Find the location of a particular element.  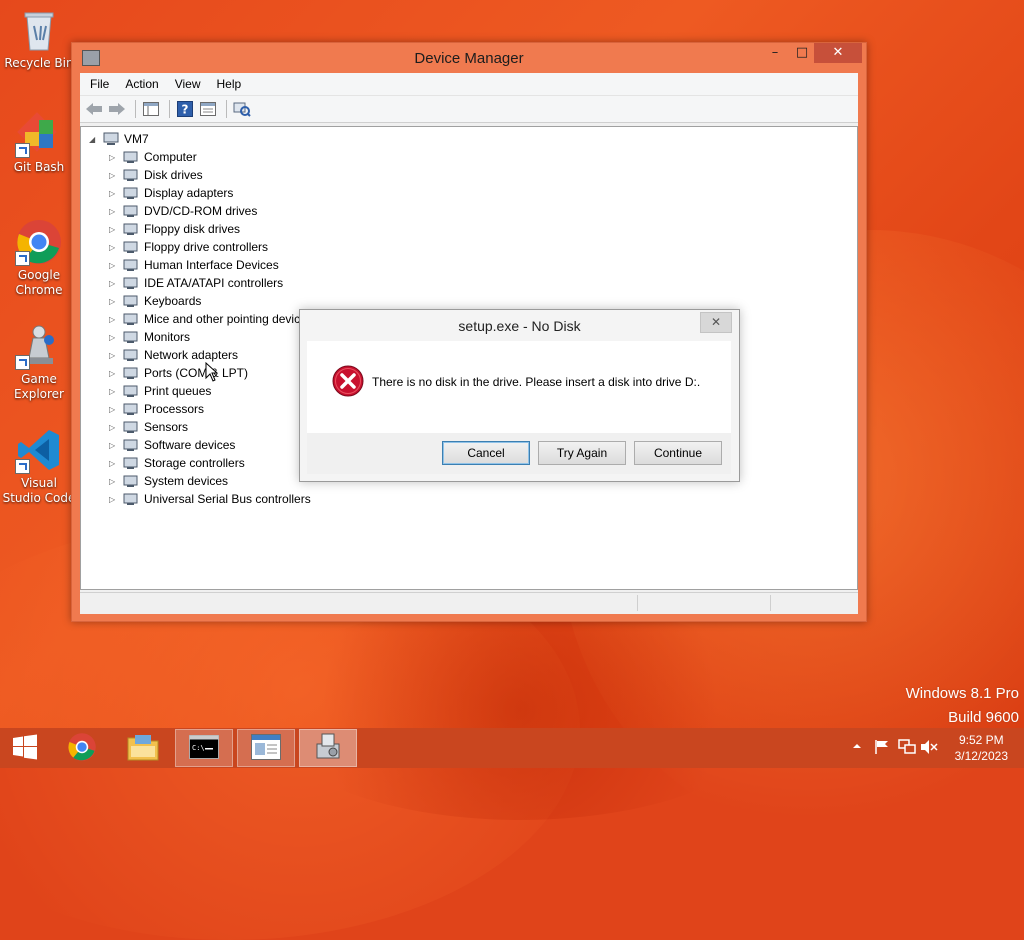

dialog-title-bar: setup.exe - No Disk ✕ is located at coordinates (519, 325).